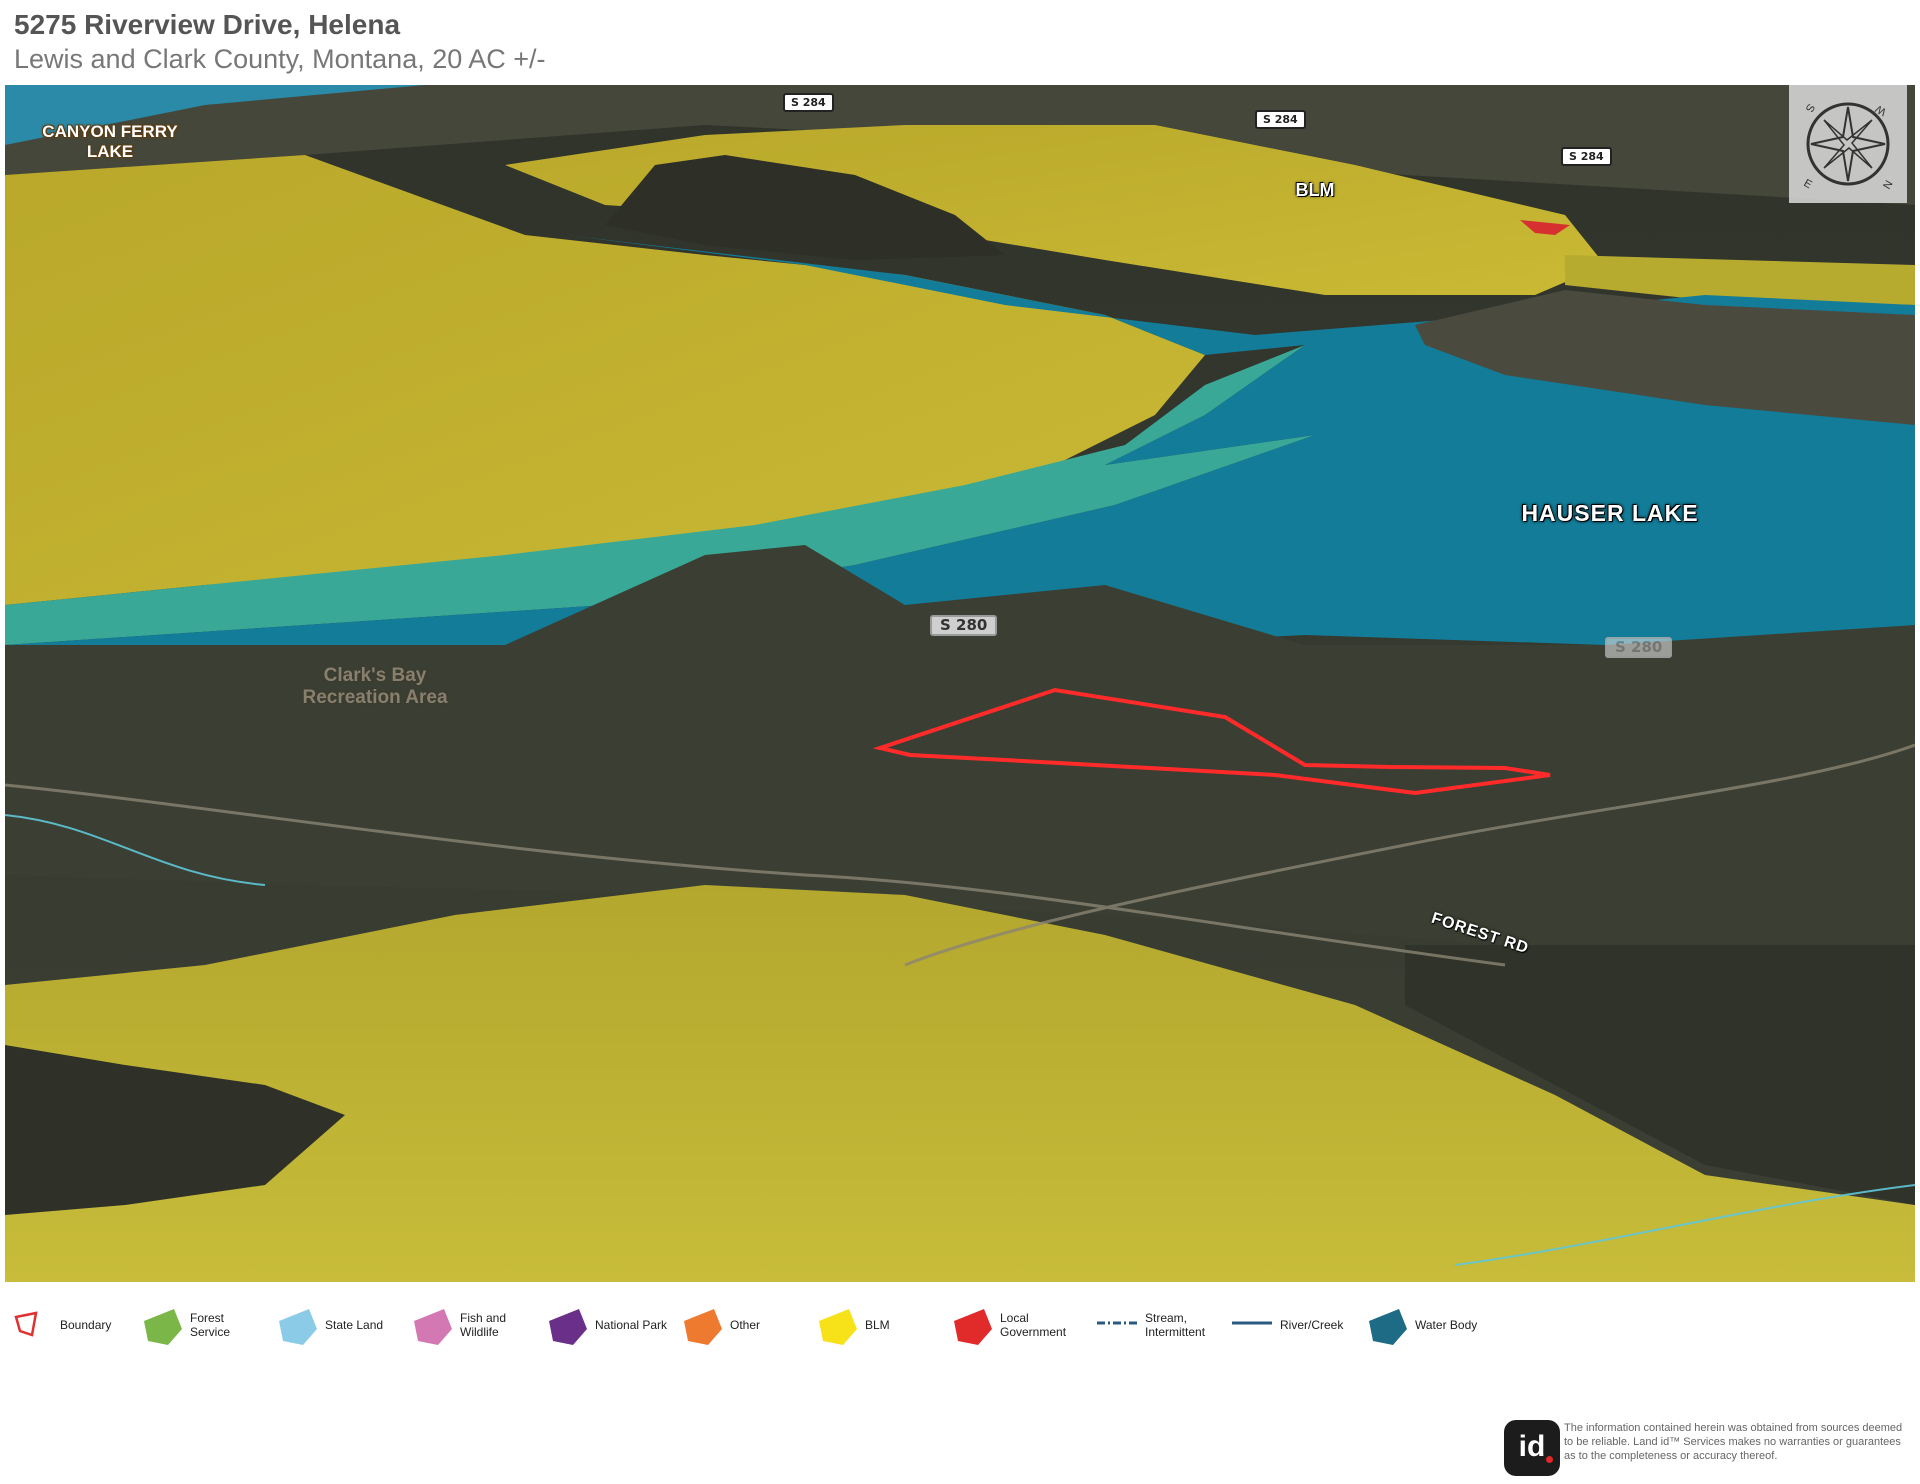  What do you see at coordinates (745, 1325) in the screenshot?
I see `legend-label: Other` at bounding box center [745, 1325].